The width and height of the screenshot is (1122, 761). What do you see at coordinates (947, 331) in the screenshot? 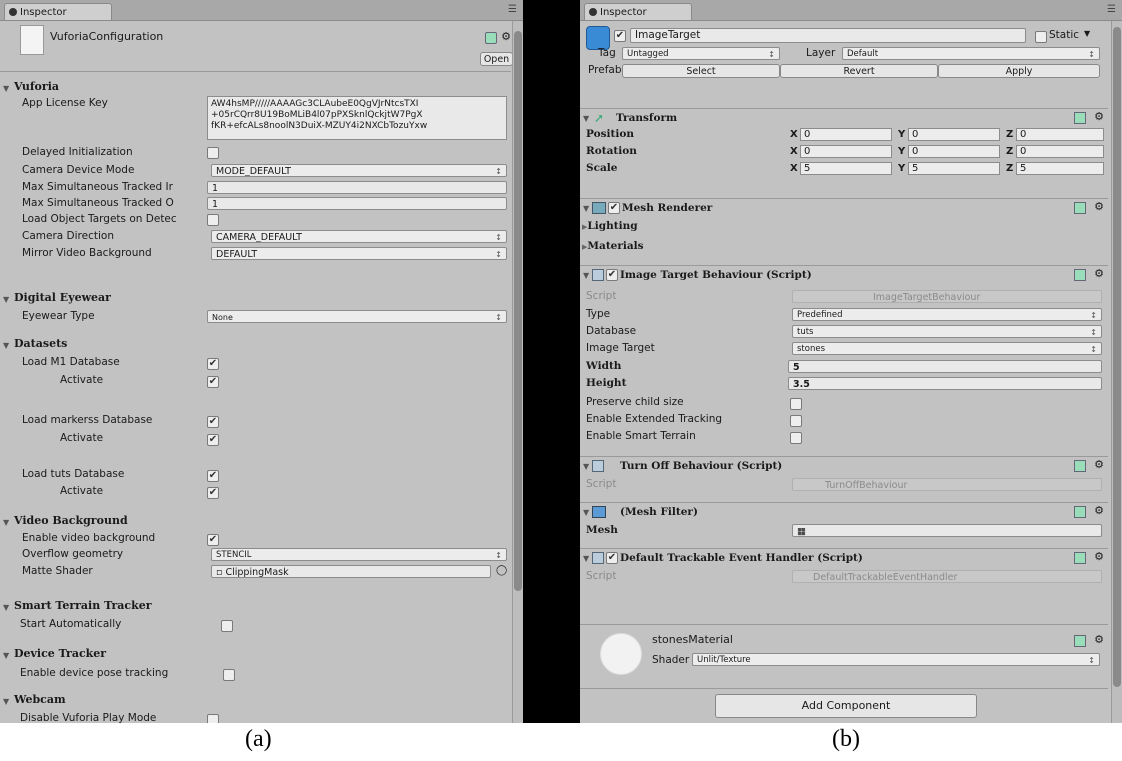
I see `database-dropdown: tuts` at bounding box center [947, 331].